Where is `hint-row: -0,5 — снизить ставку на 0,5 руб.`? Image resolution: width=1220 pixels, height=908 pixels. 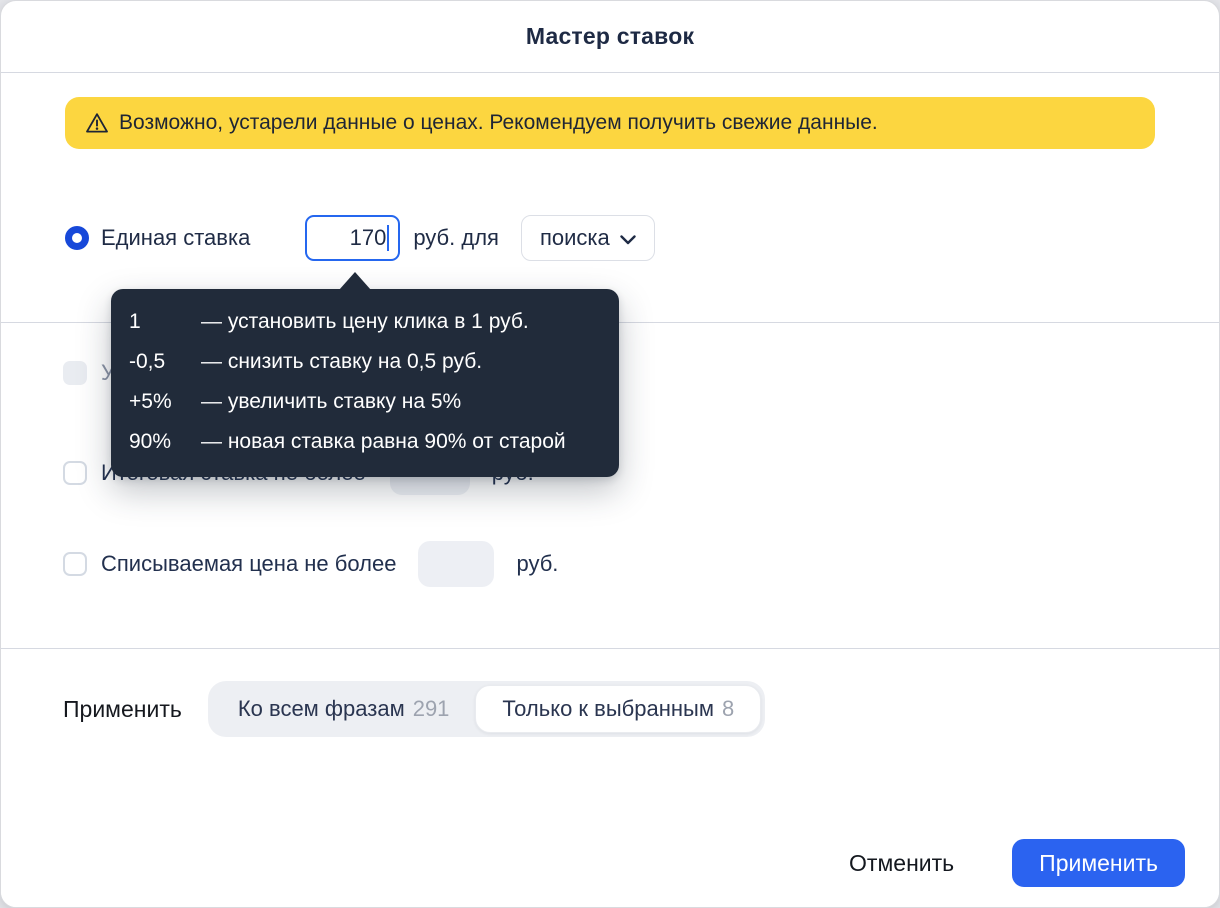 hint-row: -0,5 — снизить ставку на 0,5 руб. is located at coordinates (364, 362).